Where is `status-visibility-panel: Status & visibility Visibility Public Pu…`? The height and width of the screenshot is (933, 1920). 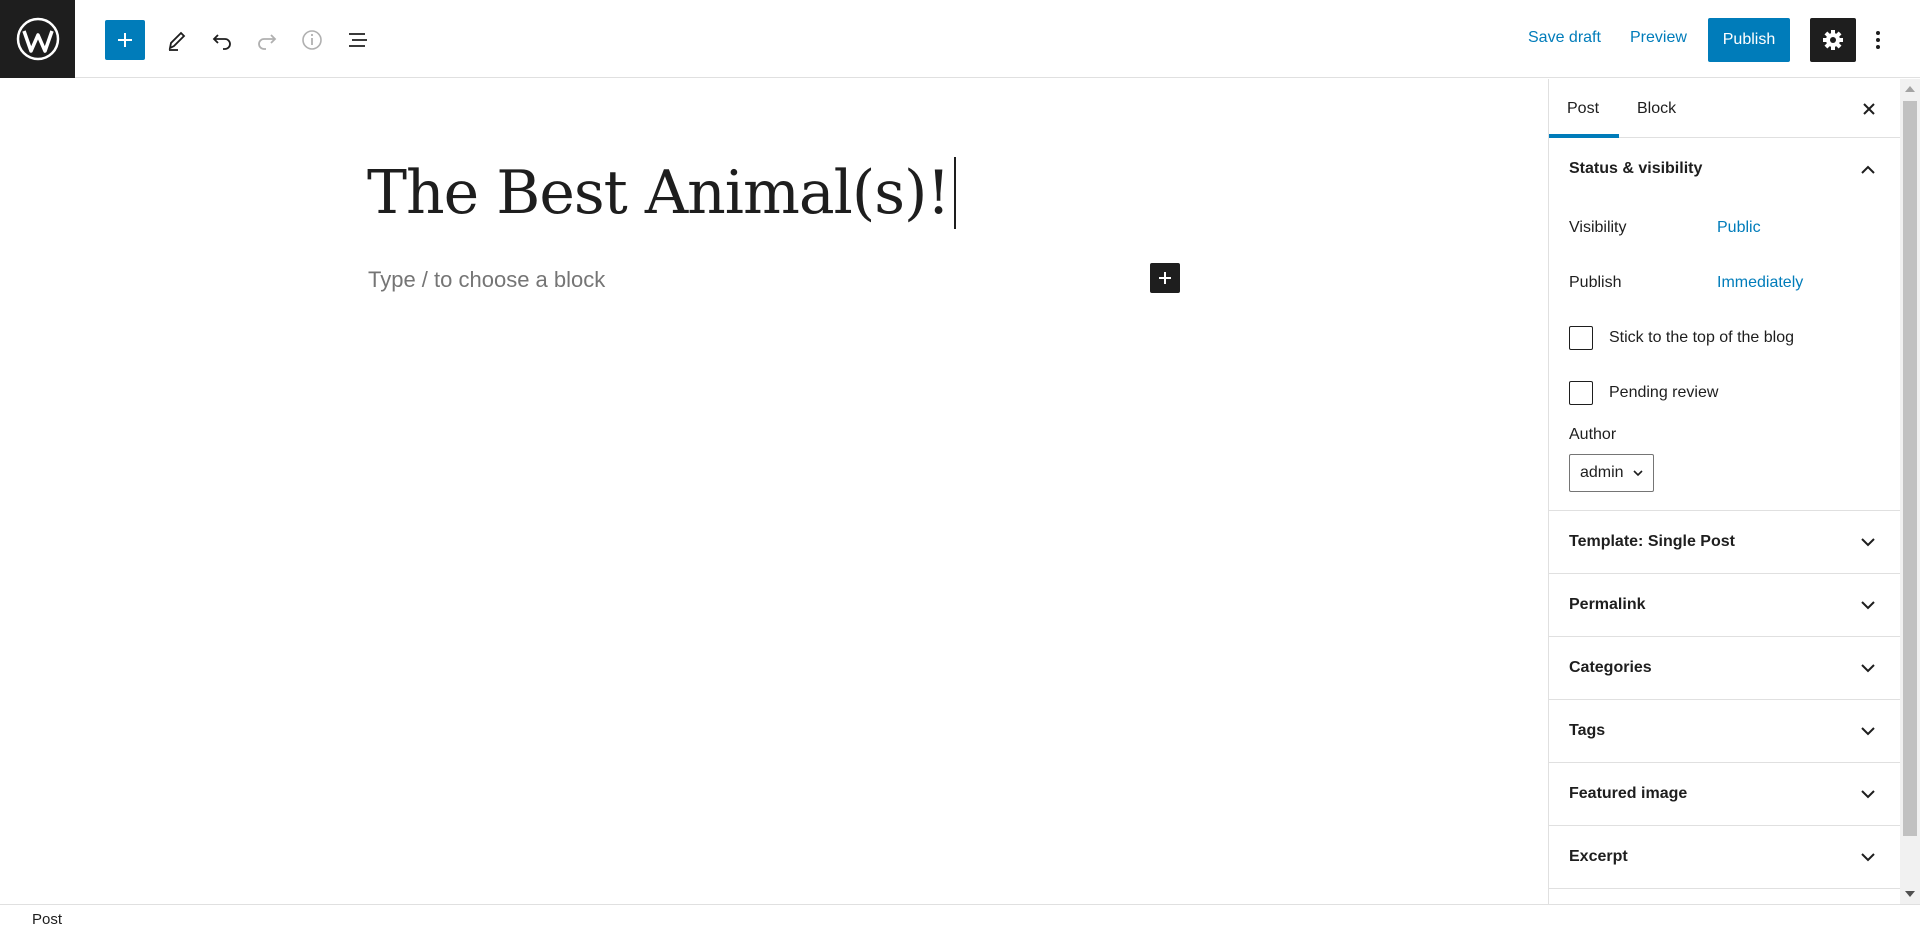 status-visibility-panel: Status & visibility Visibility Public Pu… is located at coordinates (1724, 324).